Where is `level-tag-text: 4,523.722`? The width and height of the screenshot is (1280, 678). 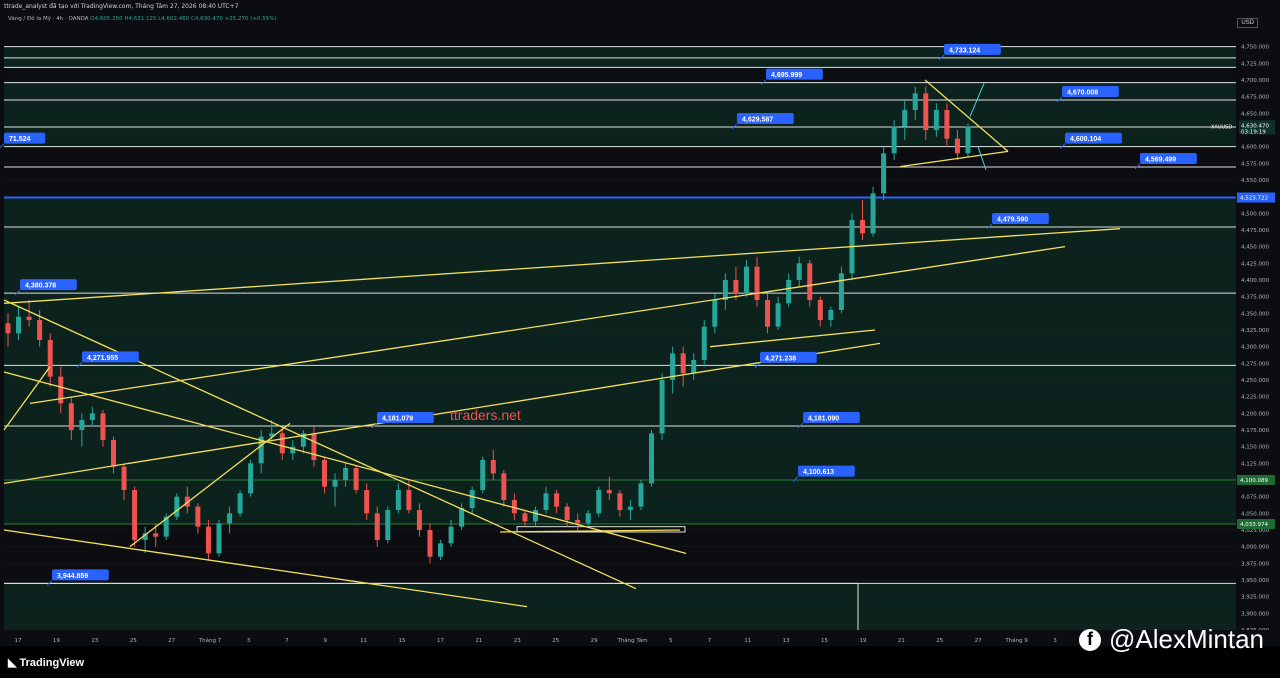 level-tag-text: 4,523.722 is located at coordinates (1254, 199).